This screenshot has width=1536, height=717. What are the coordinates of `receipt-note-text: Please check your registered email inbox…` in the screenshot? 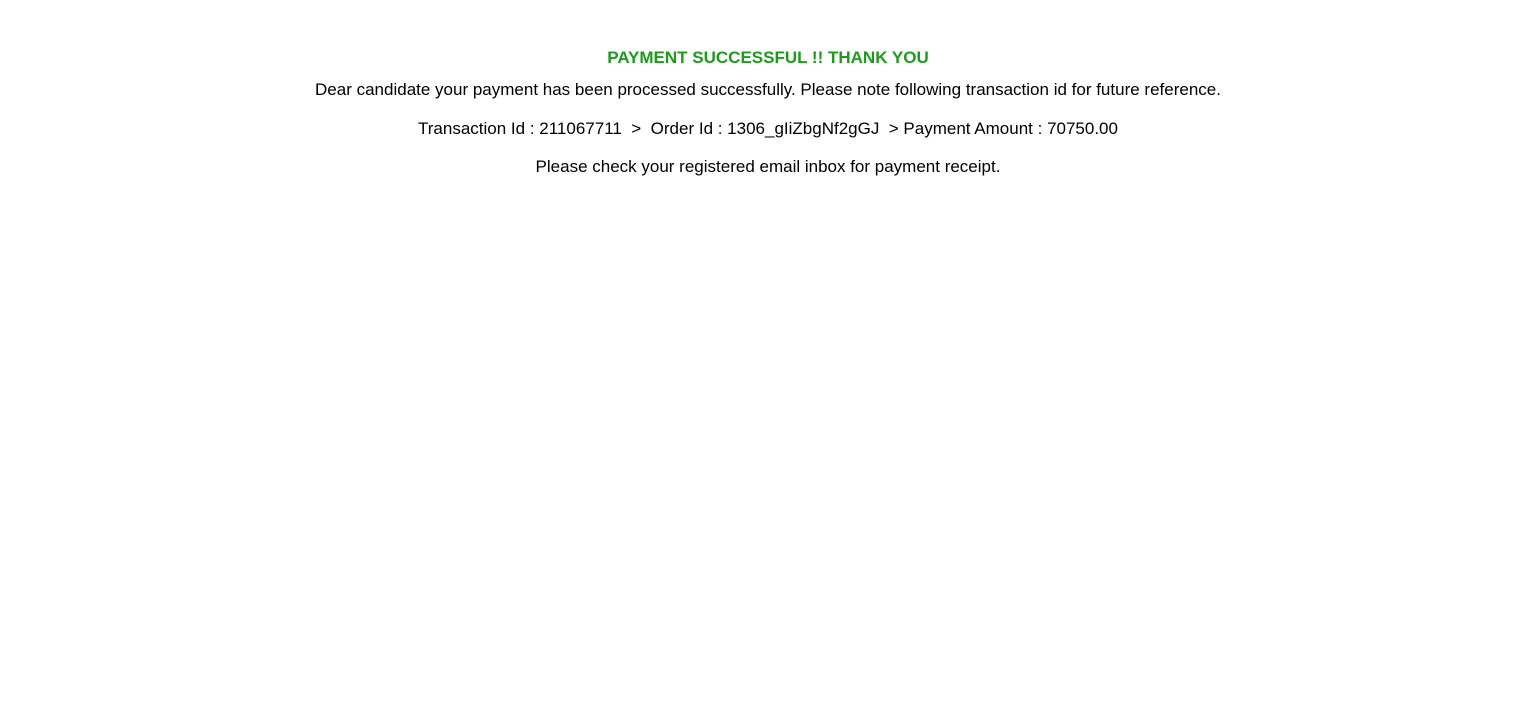 It's located at (768, 166).